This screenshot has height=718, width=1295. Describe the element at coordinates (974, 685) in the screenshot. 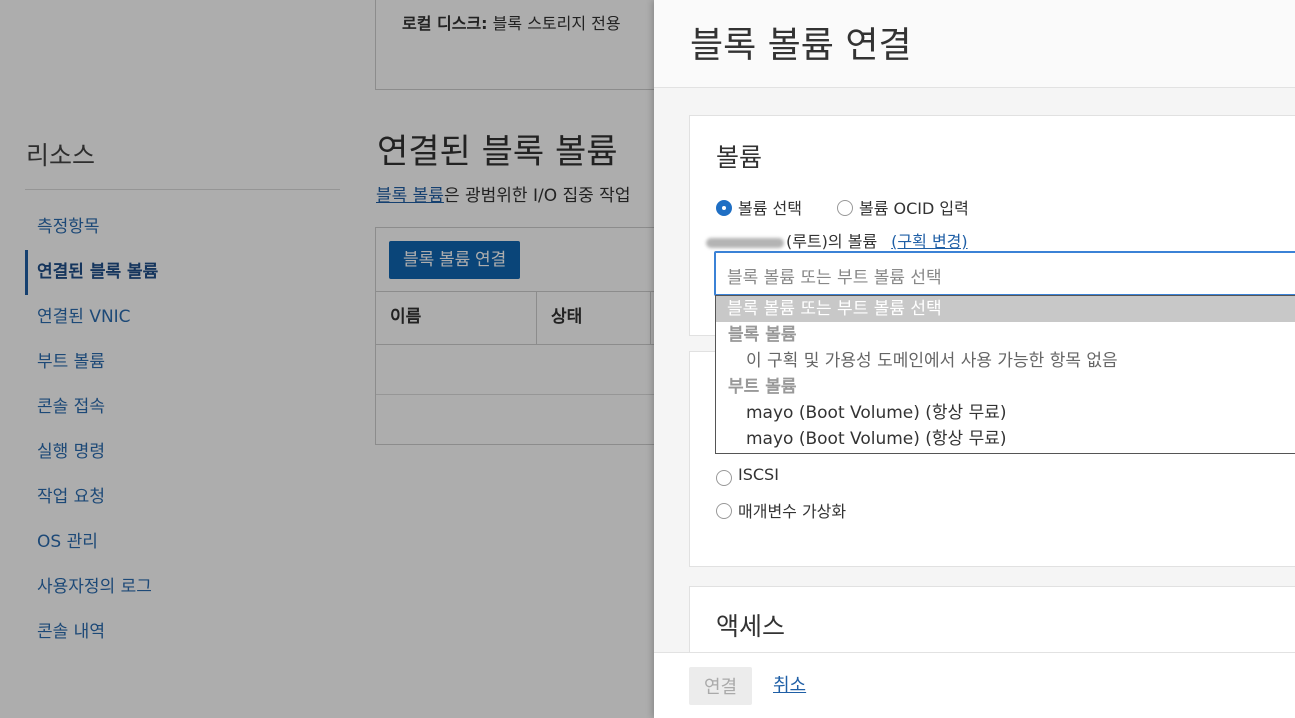

I see `panel-footer: 연결 취소` at that location.